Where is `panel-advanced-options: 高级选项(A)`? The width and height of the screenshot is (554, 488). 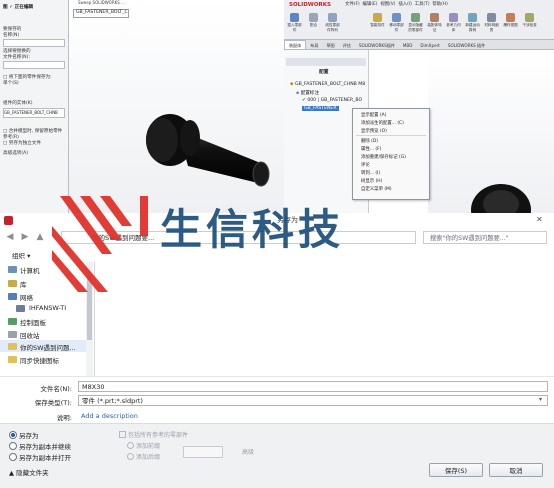
panel-advanced-options: 高级选项(A) is located at coordinates (15, 153).